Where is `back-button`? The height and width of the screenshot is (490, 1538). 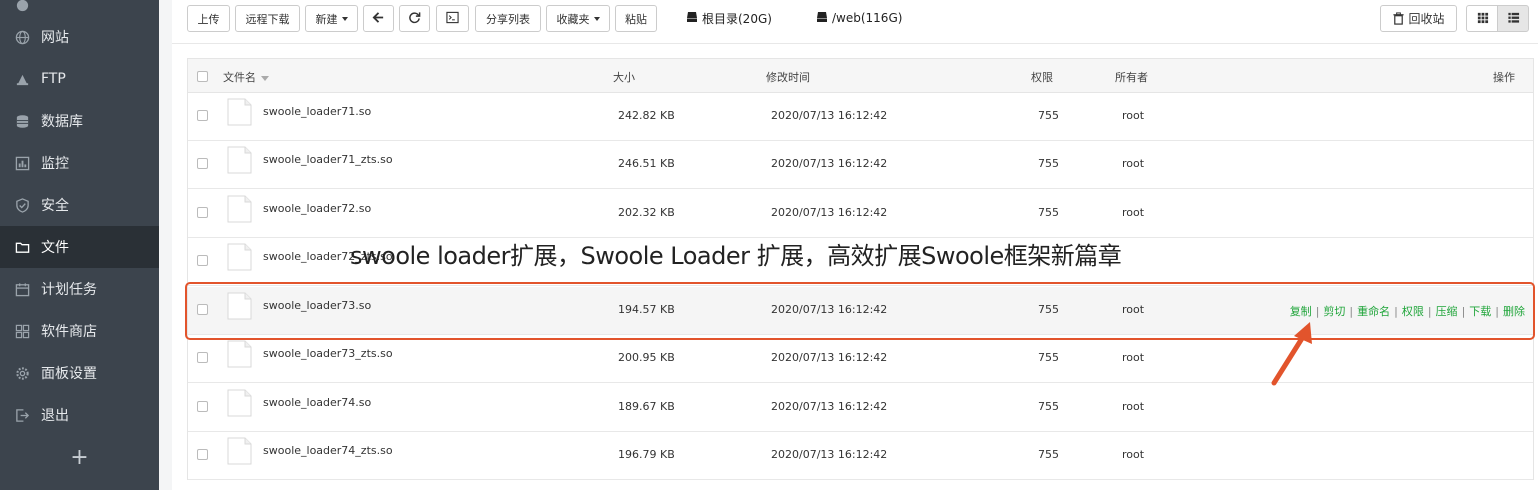 back-button is located at coordinates (378, 18).